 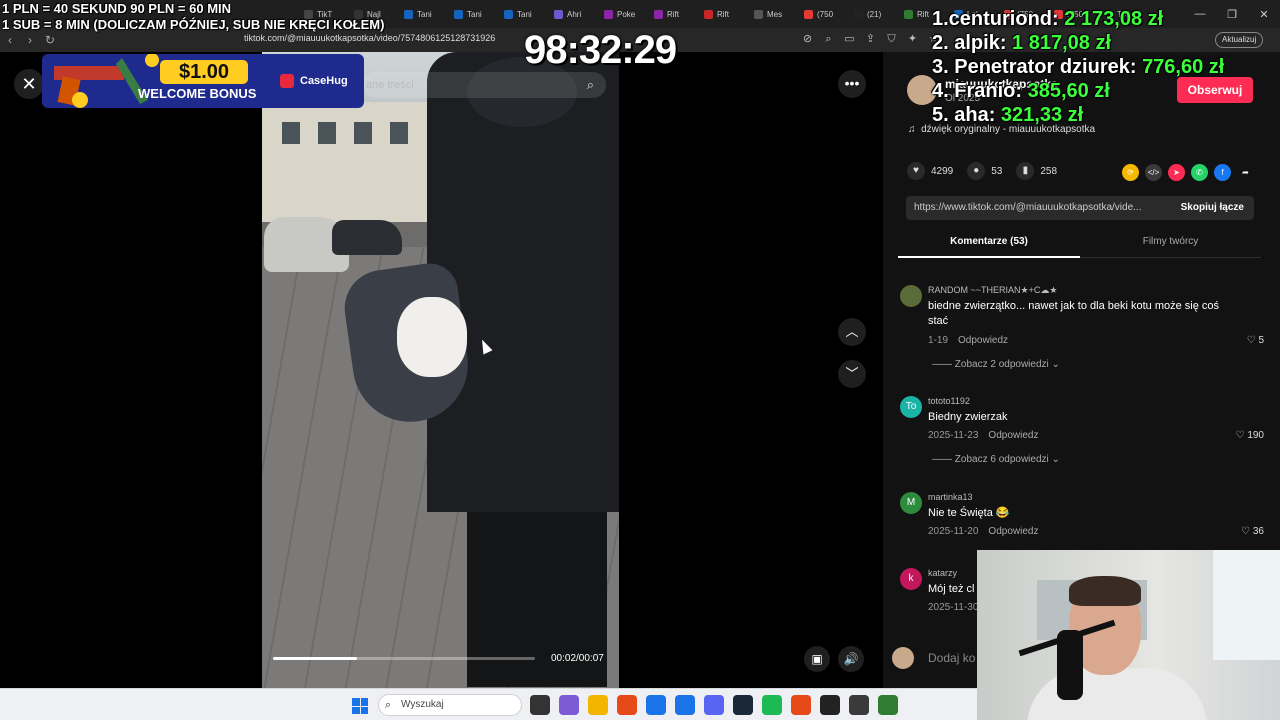 I want to click on video-window, so click(x=363, y=133).